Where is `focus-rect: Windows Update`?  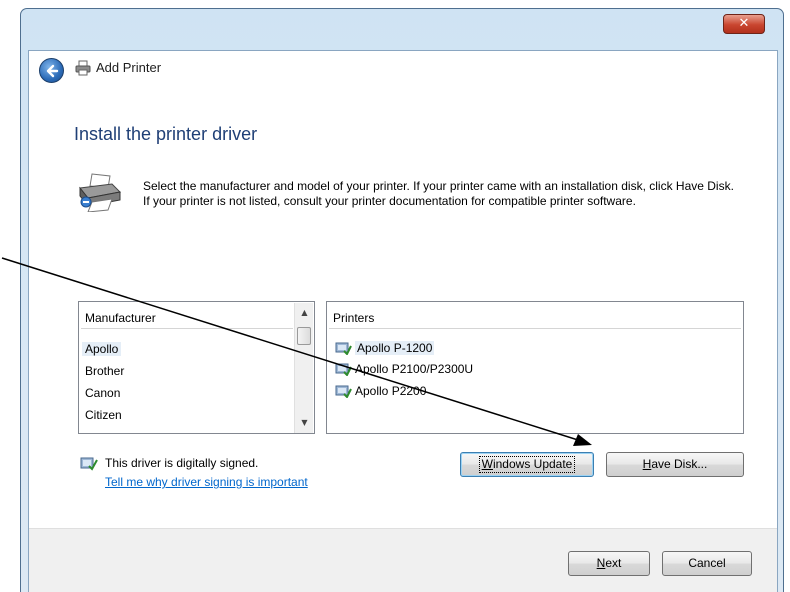
focus-rect: Windows Update is located at coordinates (527, 464).